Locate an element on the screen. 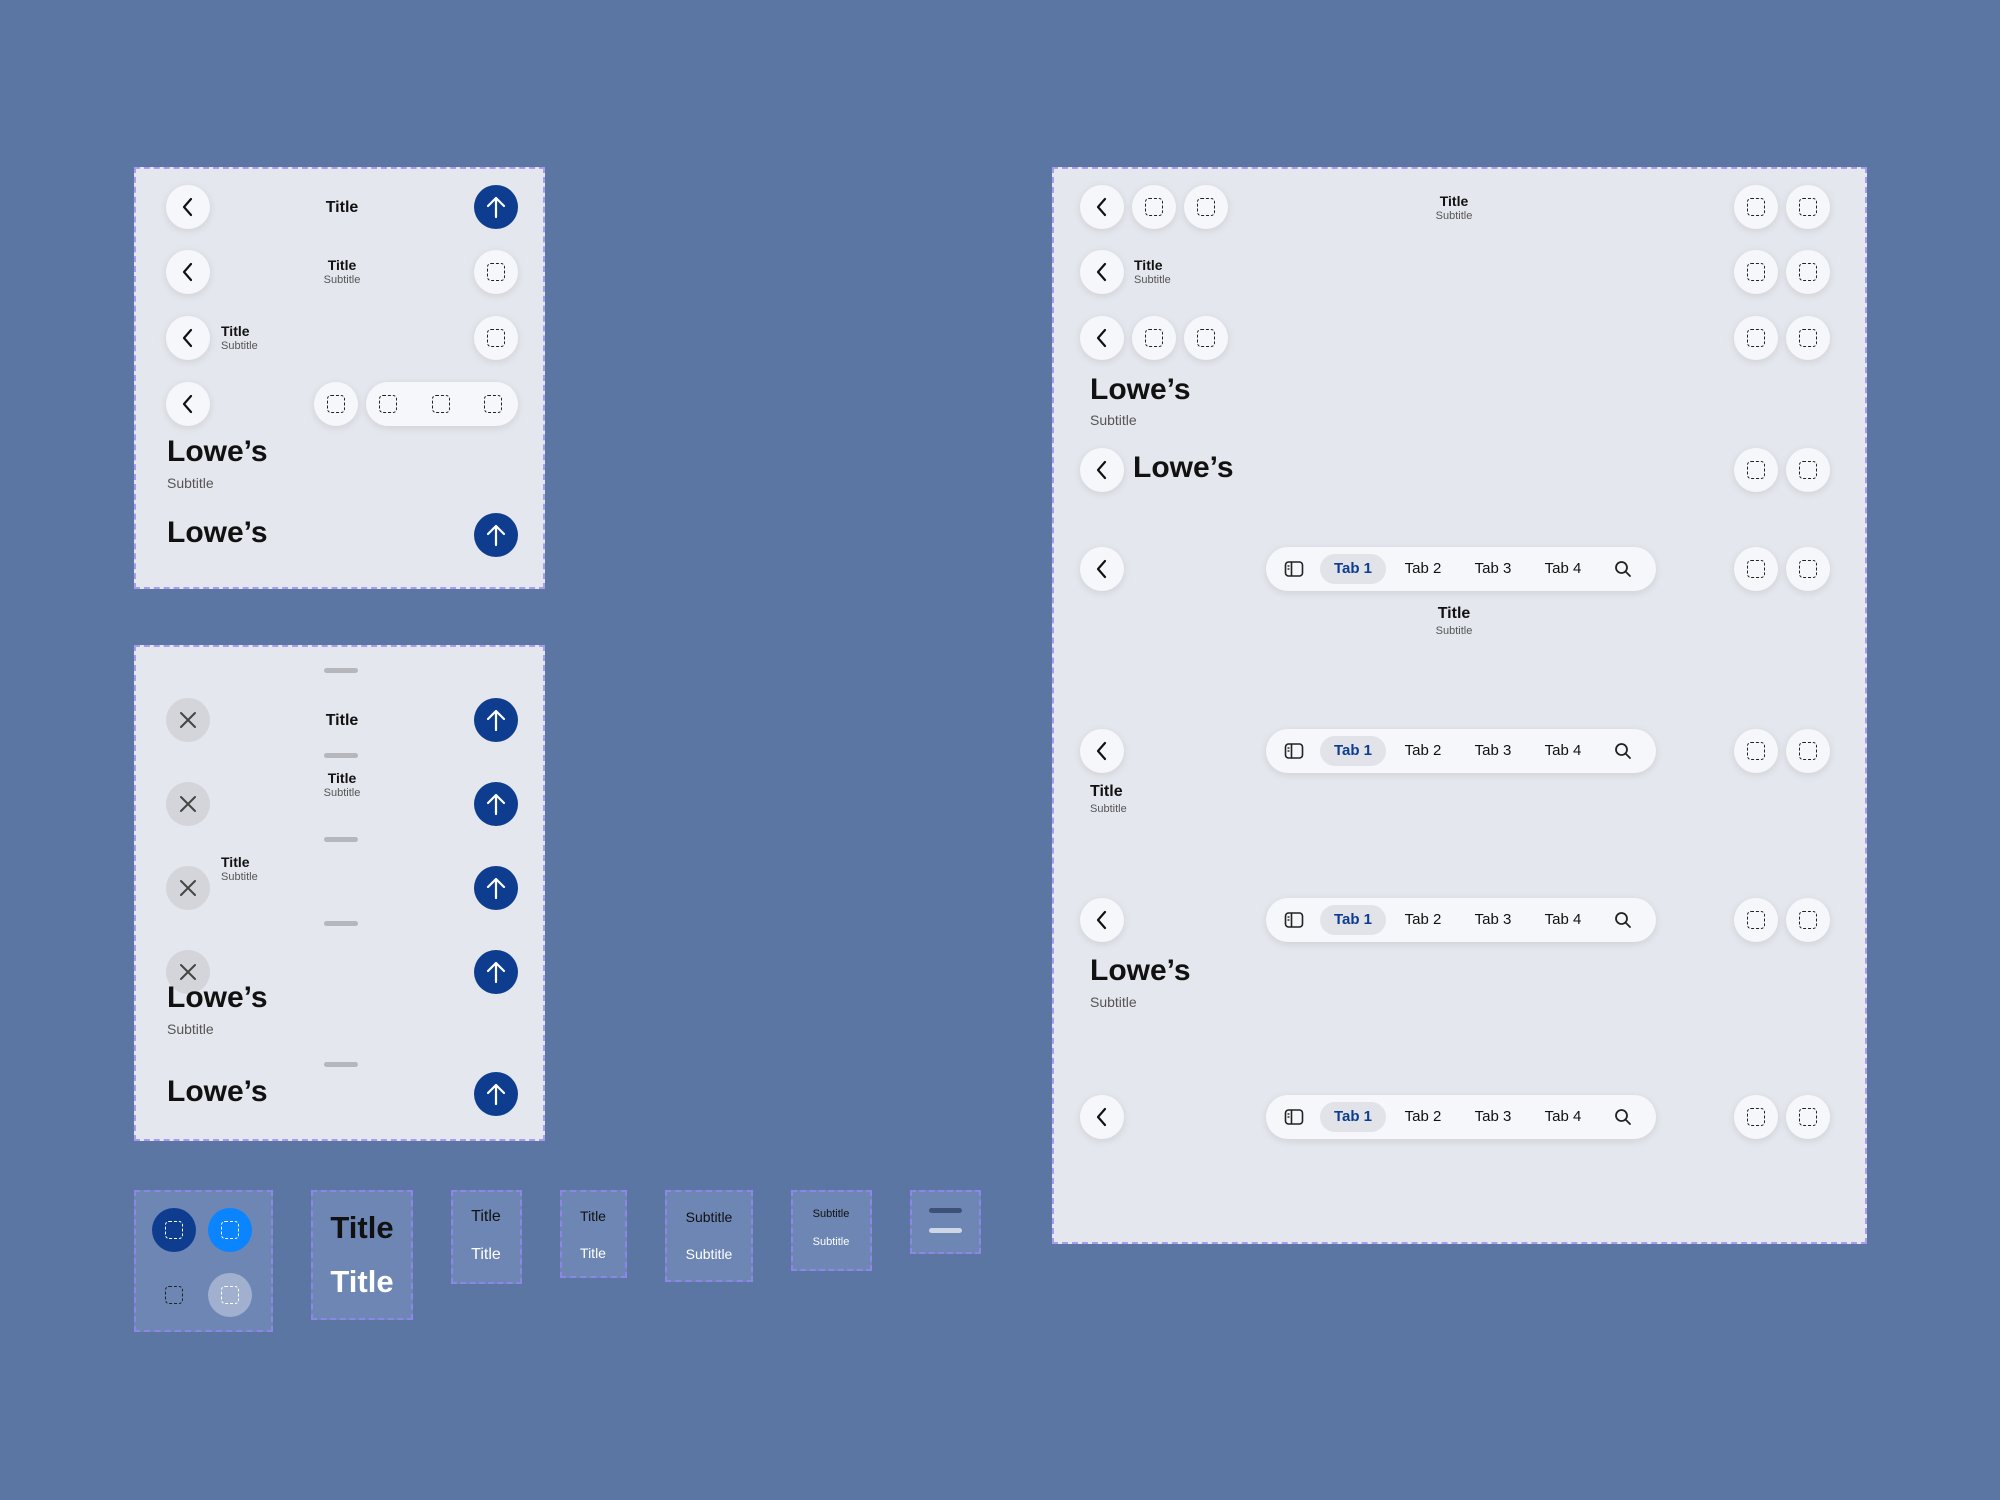  accent-button is located at coordinates (230, 1230).